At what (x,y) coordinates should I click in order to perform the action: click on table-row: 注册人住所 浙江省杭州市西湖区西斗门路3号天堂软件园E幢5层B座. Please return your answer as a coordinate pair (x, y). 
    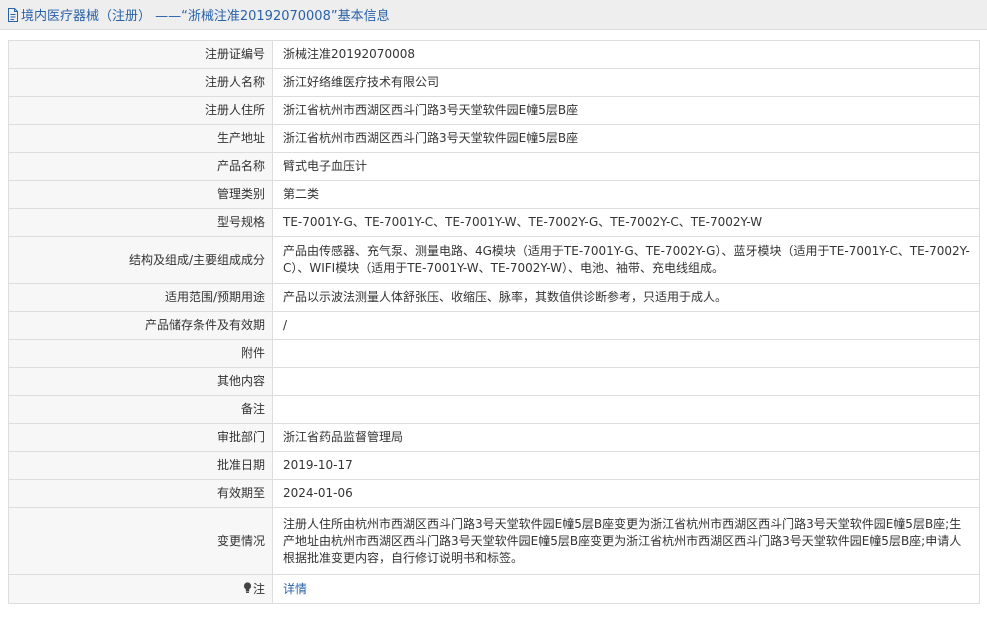
    Looking at the image, I should click on (494, 110).